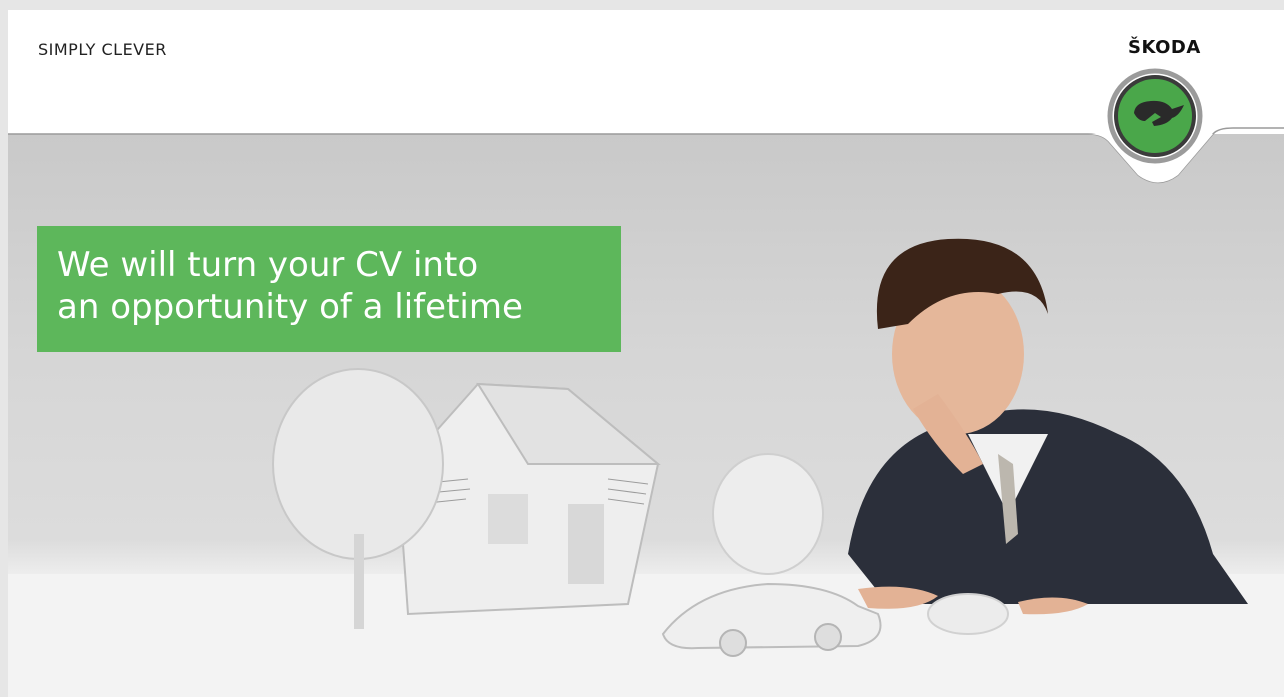 Image resolution: width=1284 pixels, height=697 pixels. What do you see at coordinates (1048, 506) in the screenshot?
I see `man-suit` at bounding box center [1048, 506].